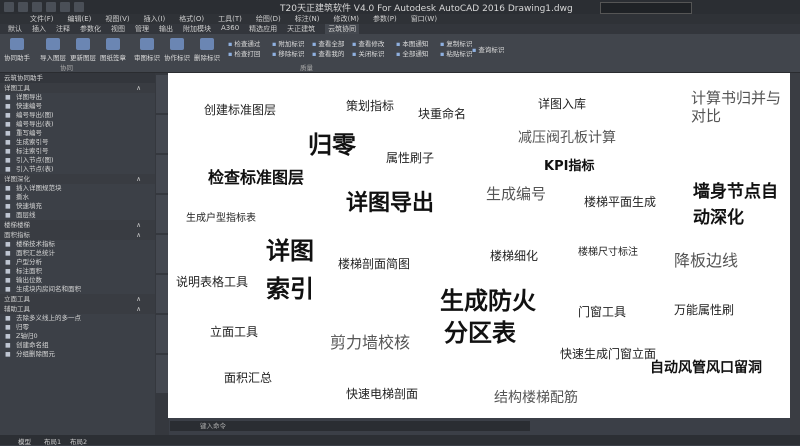 Image resolution: width=800 pixels, height=446 pixels. What do you see at coordinates (77, 133) in the screenshot?
I see `palette-item: 重写编号` at bounding box center [77, 133].